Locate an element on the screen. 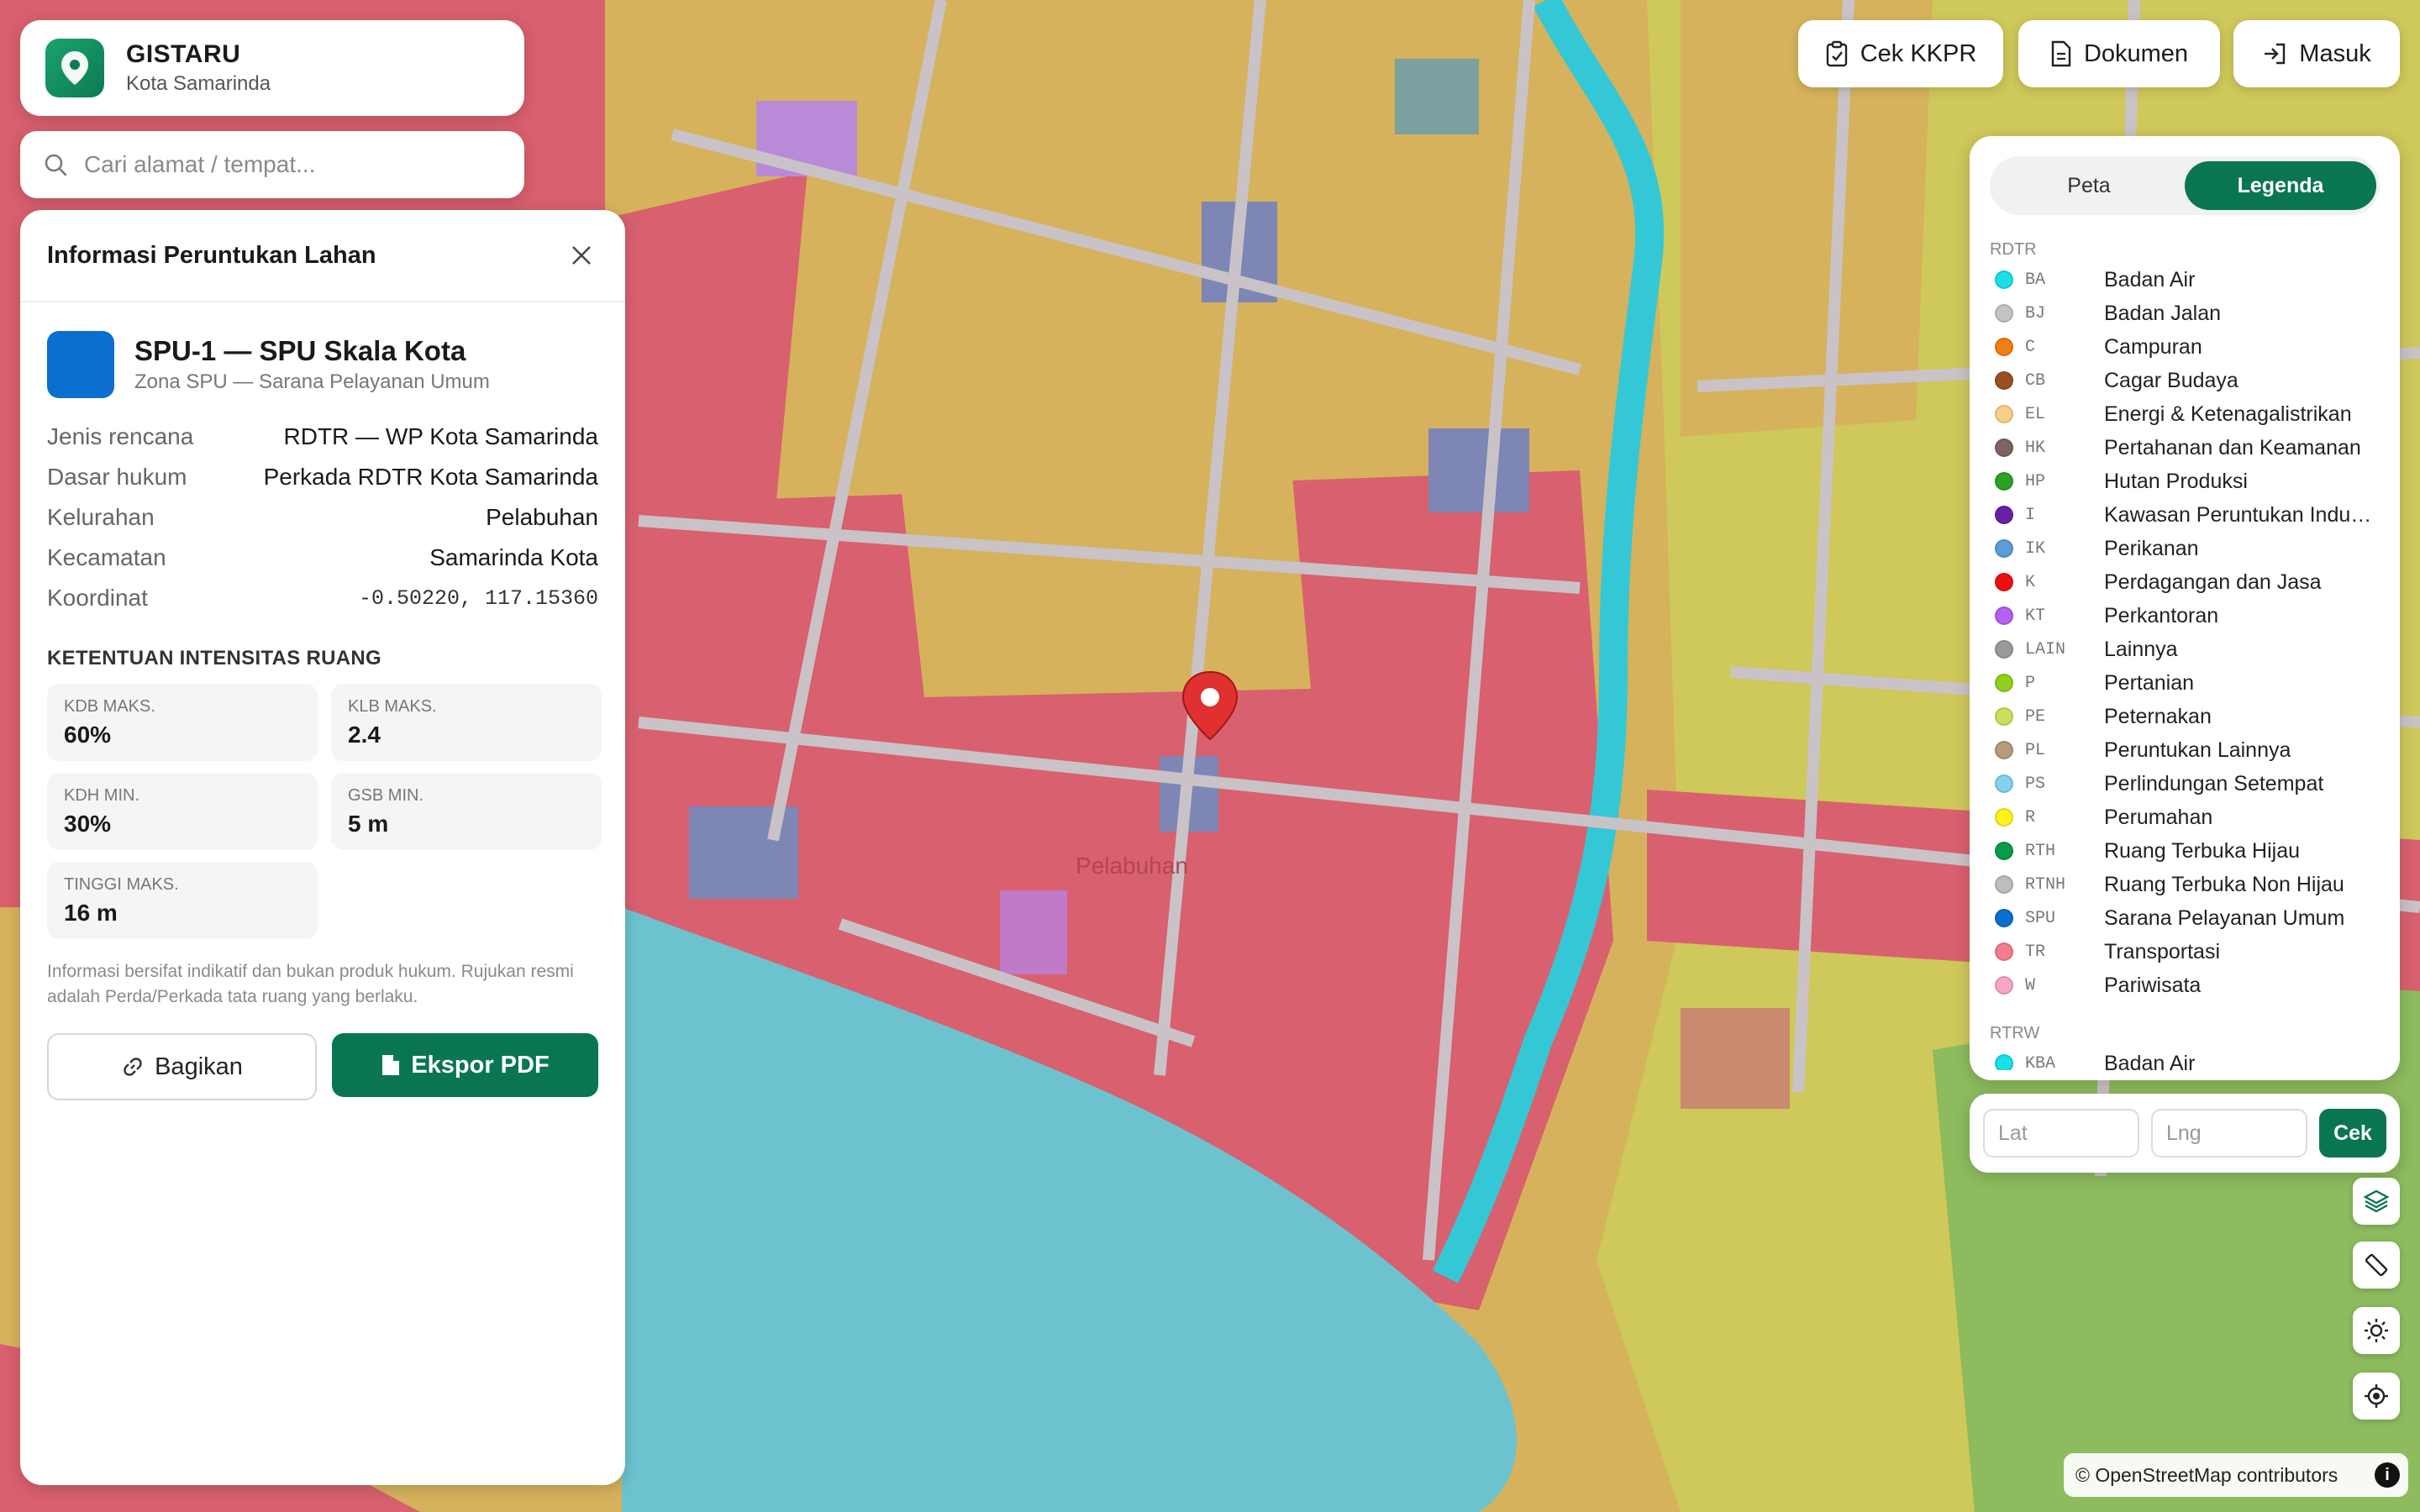 Image resolution: width=2420 pixels, height=1512 pixels. legend-item: HK Pertahanan dan Keamanan is located at coordinates (2185, 448).